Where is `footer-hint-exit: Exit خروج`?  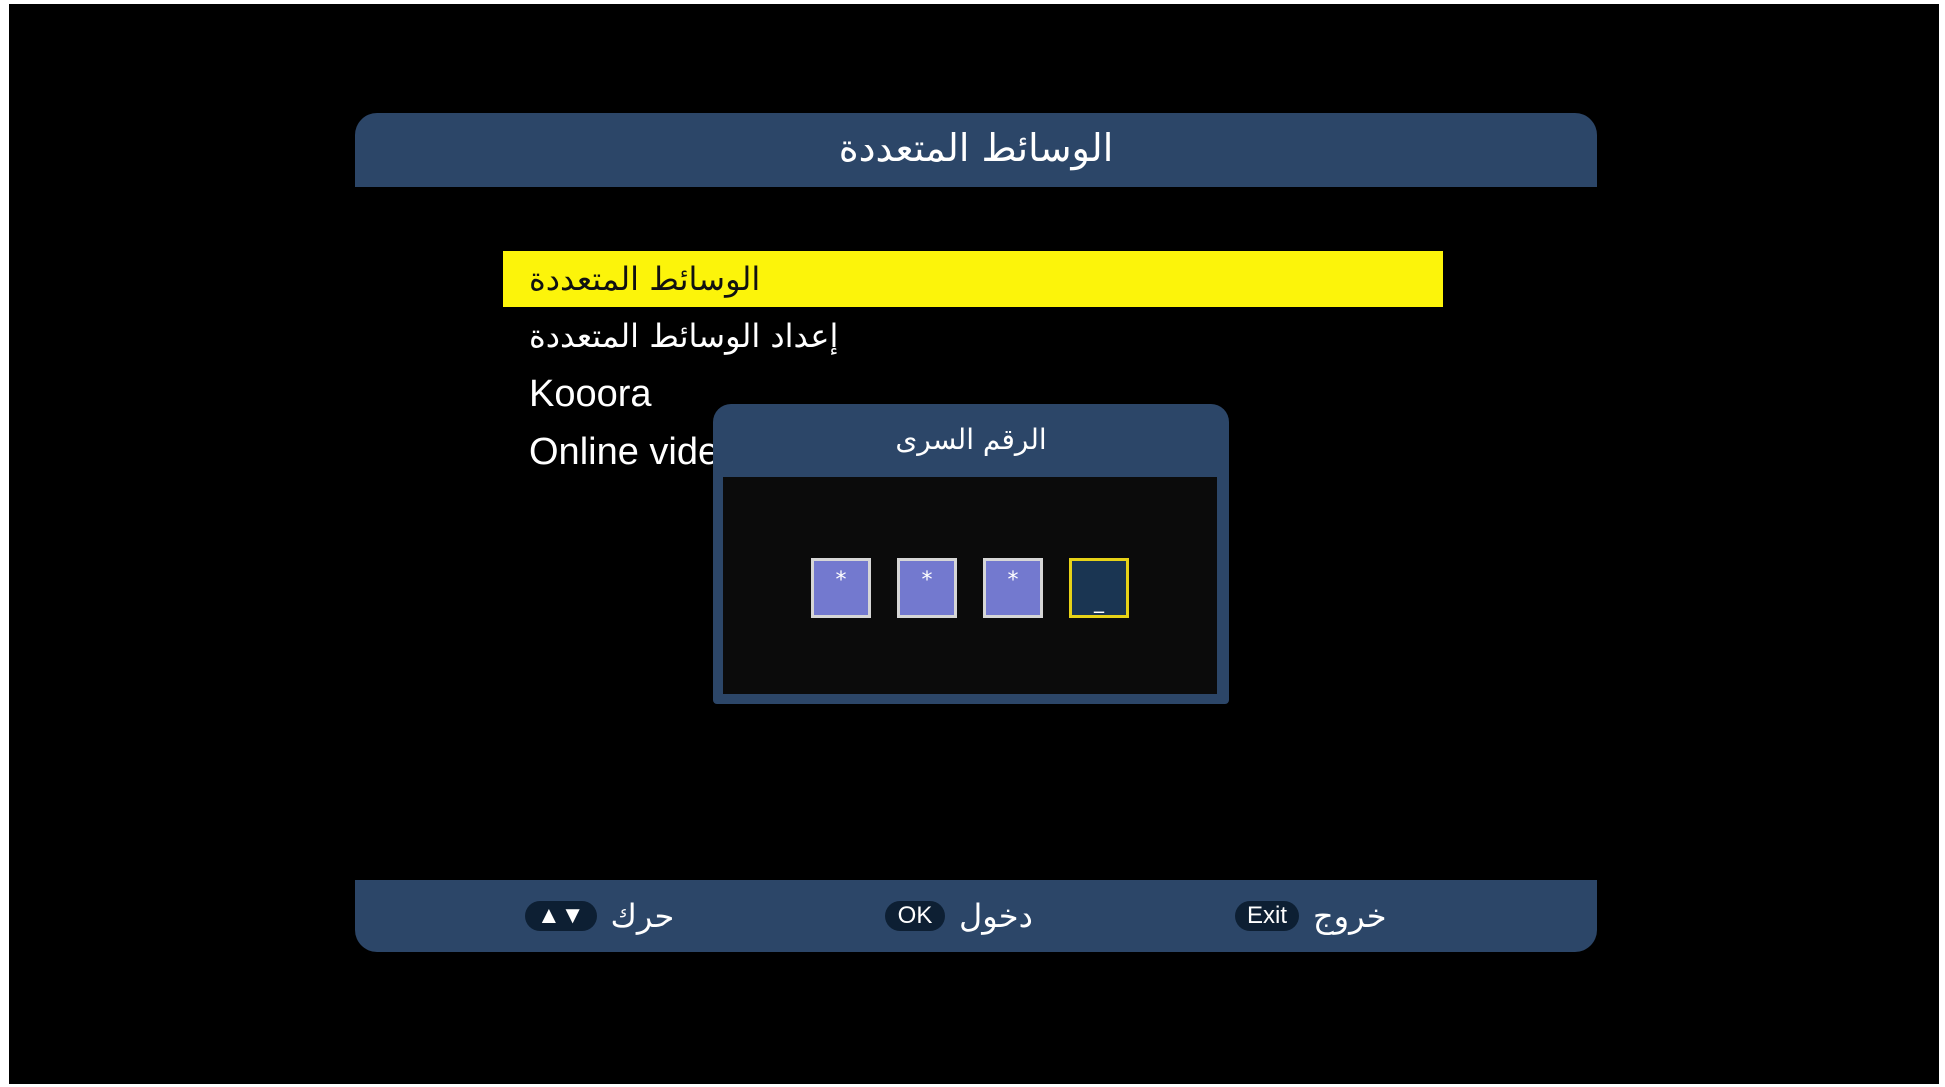 footer-hint-exit: Exit خروج is located at coordinates (1311, 916).